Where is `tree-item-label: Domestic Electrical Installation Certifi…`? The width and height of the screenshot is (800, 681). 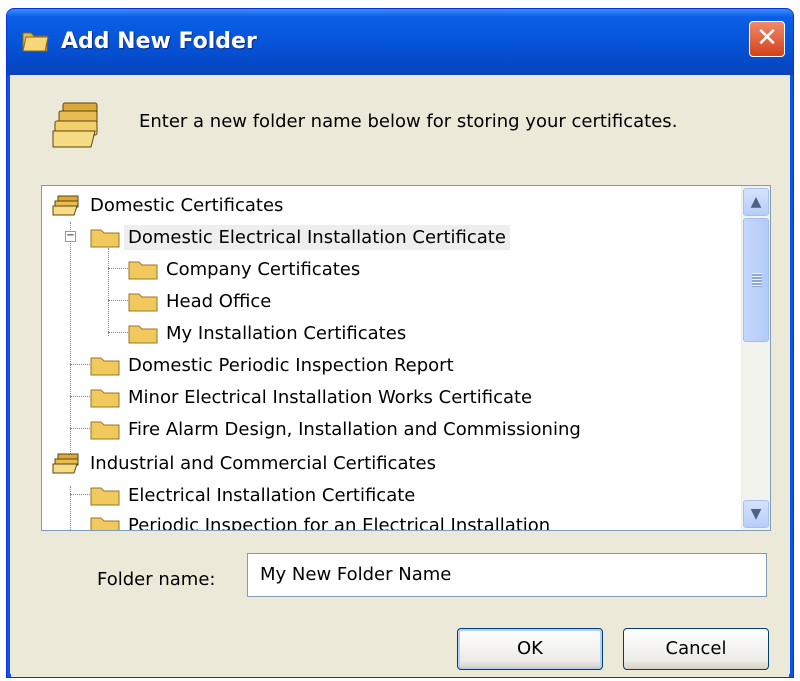
tree-item-label: Domestic Electrical Installation Certifi… is located at coordinates (317, 237).